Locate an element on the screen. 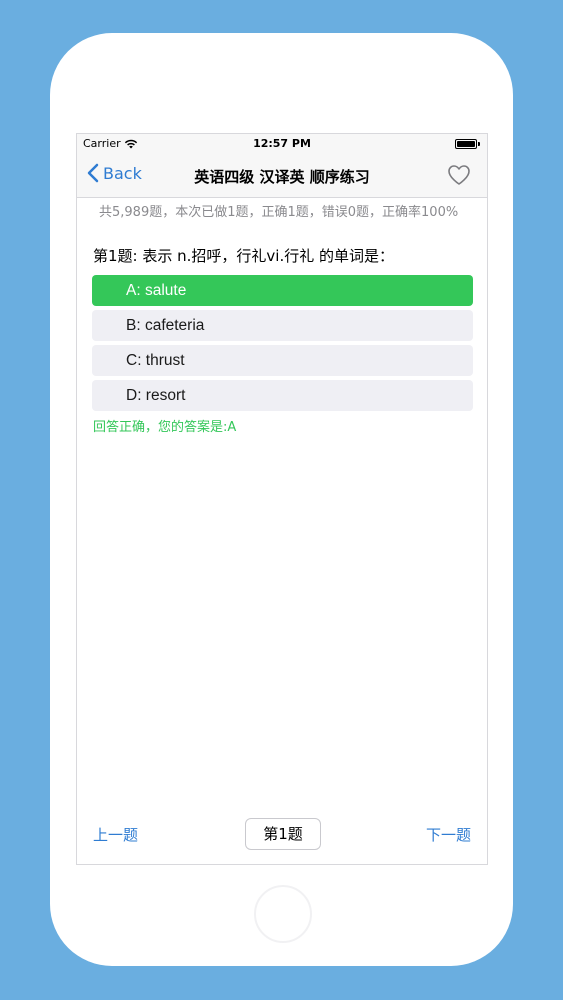 This screenshot has height=1000, width=563. home-button is located at coordinates (283, 914).